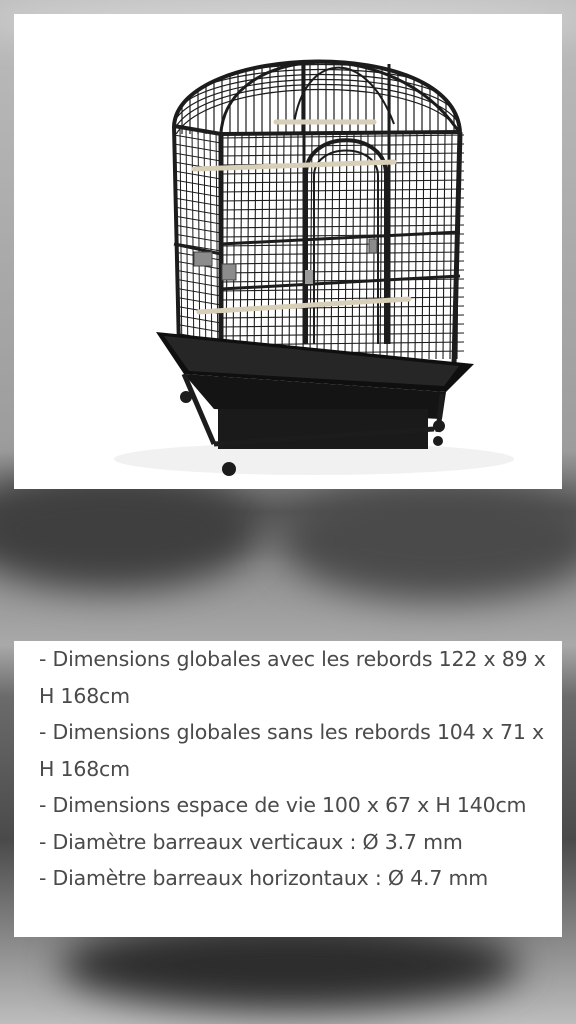 The height and width of the screenshot is (1024, 576). I want to click on specification-line: - Diamètre barreaux verticaux : Ø 3.7 mm, so click(251, 841).